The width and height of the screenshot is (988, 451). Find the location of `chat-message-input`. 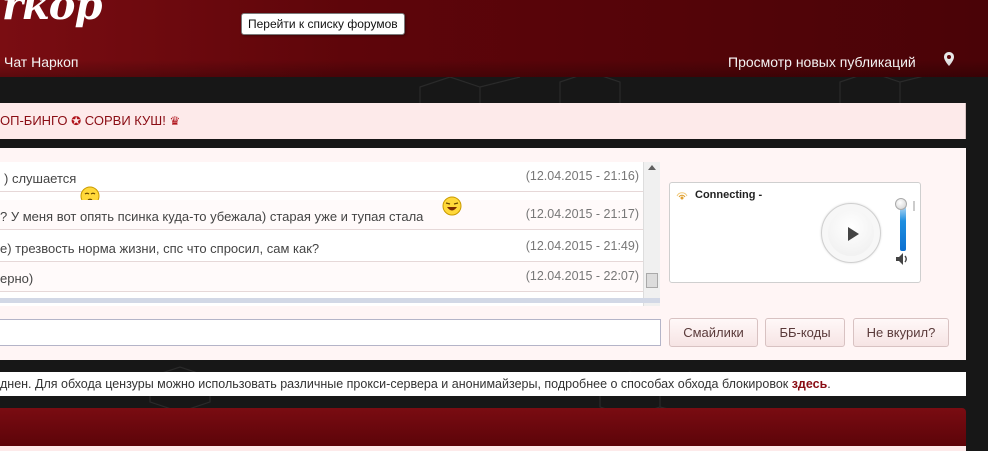

chat-message-input is located at coordinates (330, 332).